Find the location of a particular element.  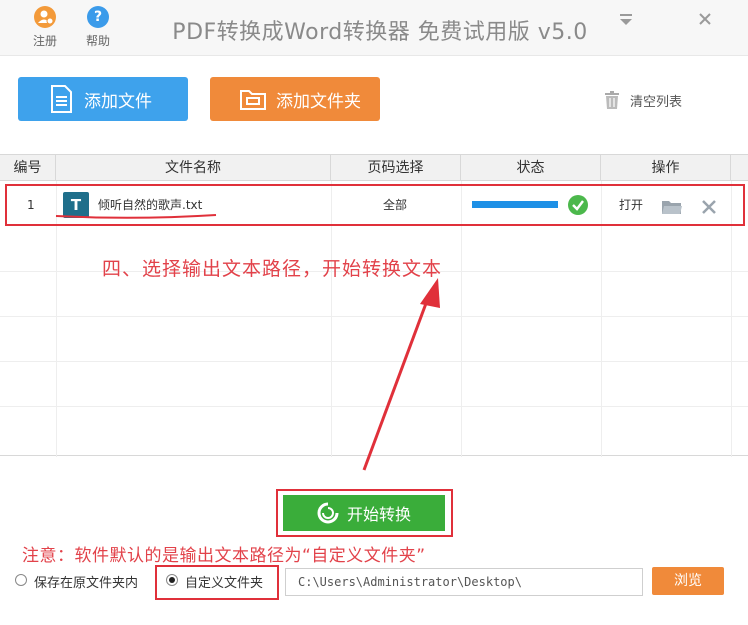

table-header: 编号 文件名称 页码选择 状态 操作 is located at coordinates (374, 168).